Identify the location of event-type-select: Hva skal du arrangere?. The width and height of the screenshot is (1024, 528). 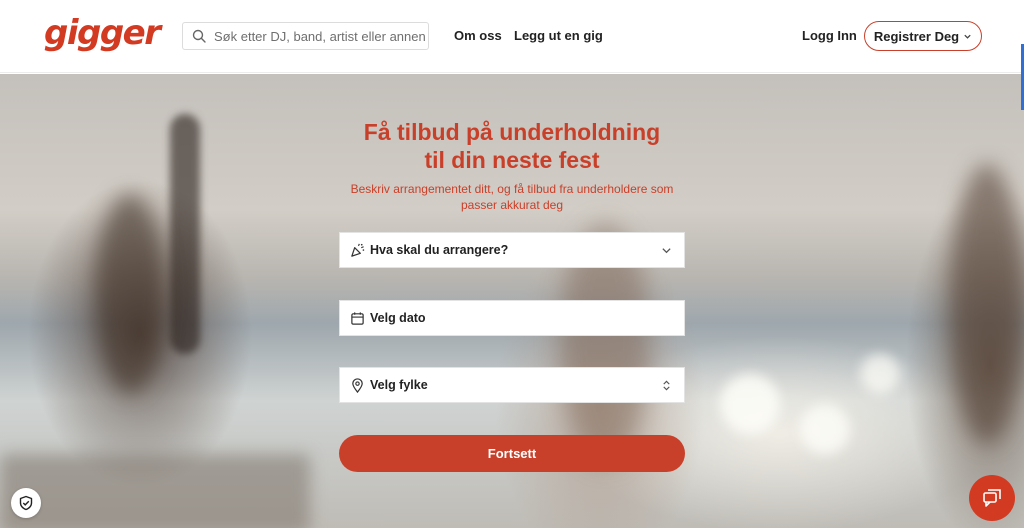
(512, 250).